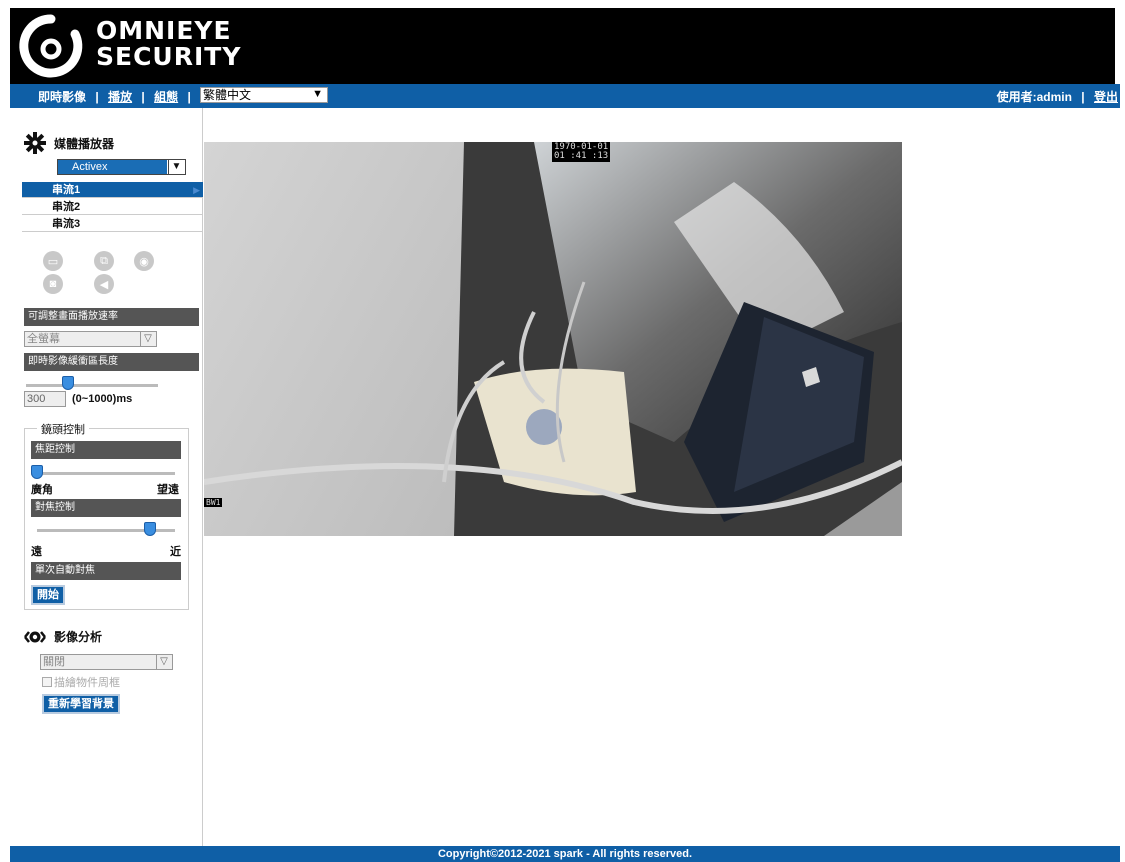  Describe the element at coordinates (169, 56) in the screenshot. I see `brand-line-2: SECURITY` at that location.